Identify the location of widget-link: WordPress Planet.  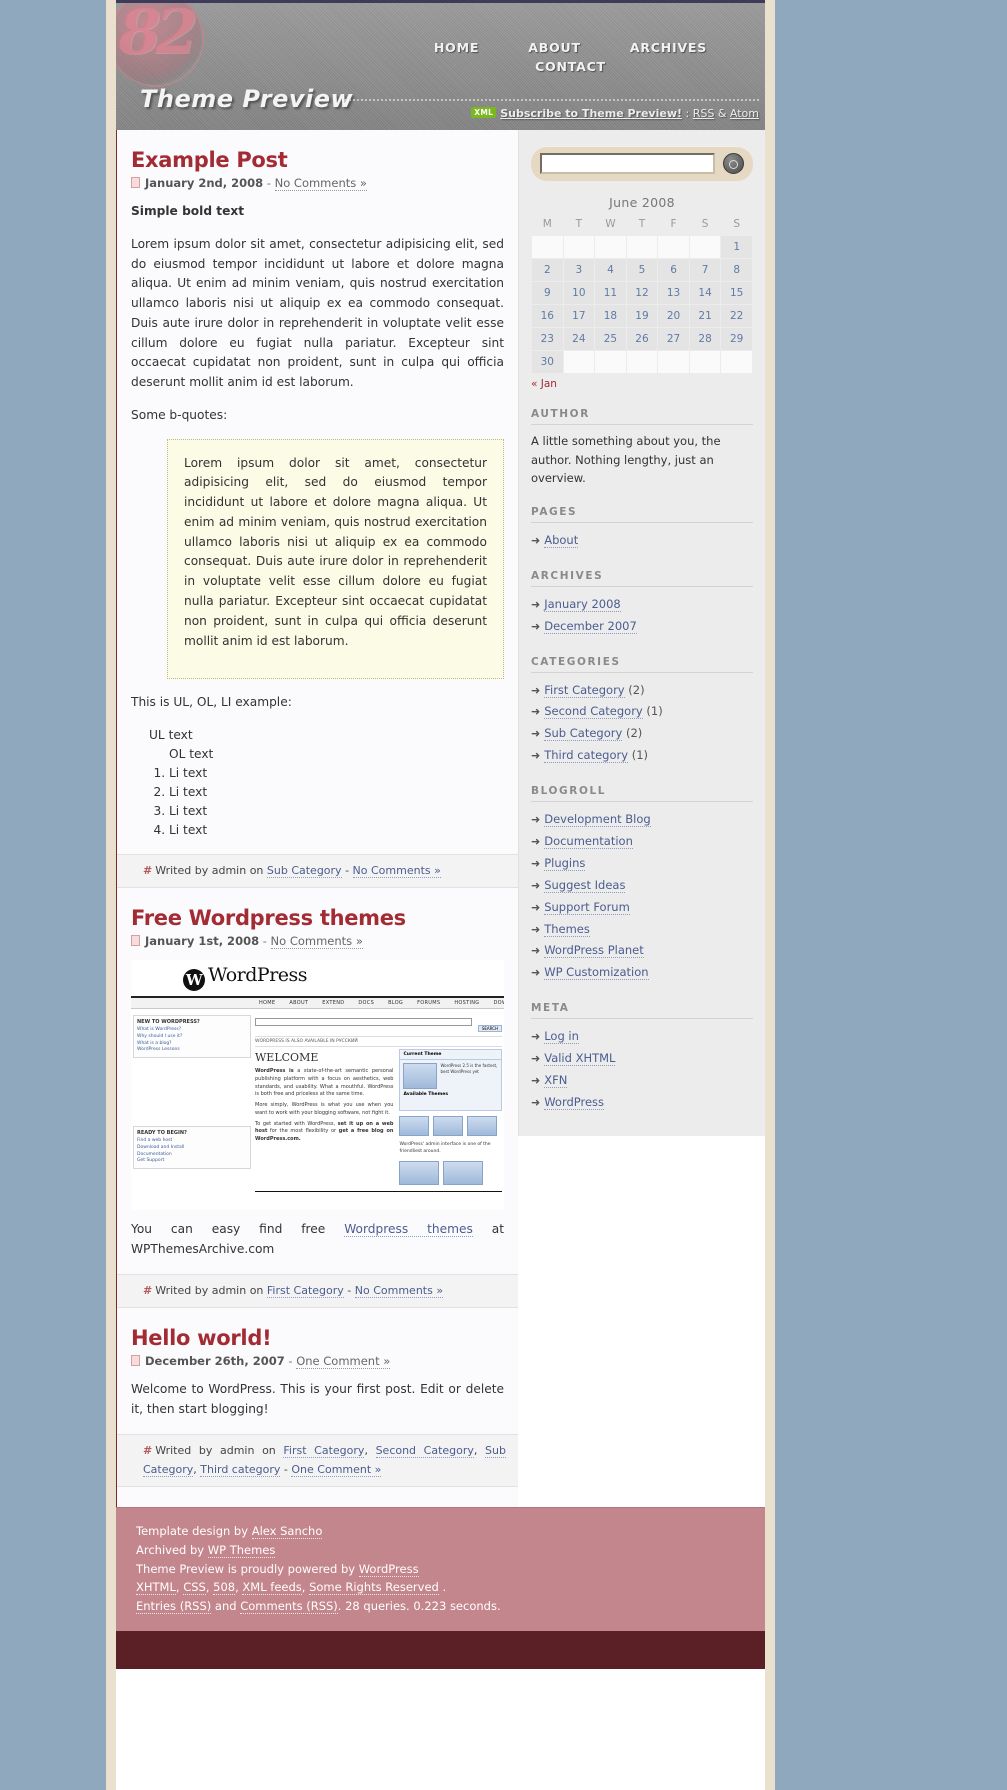
(594, 951).